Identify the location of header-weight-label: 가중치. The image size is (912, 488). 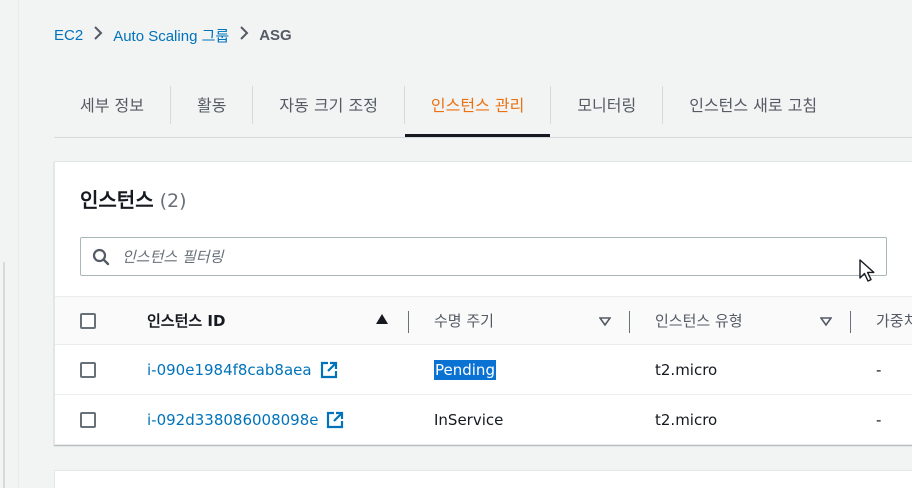
(894, 321).